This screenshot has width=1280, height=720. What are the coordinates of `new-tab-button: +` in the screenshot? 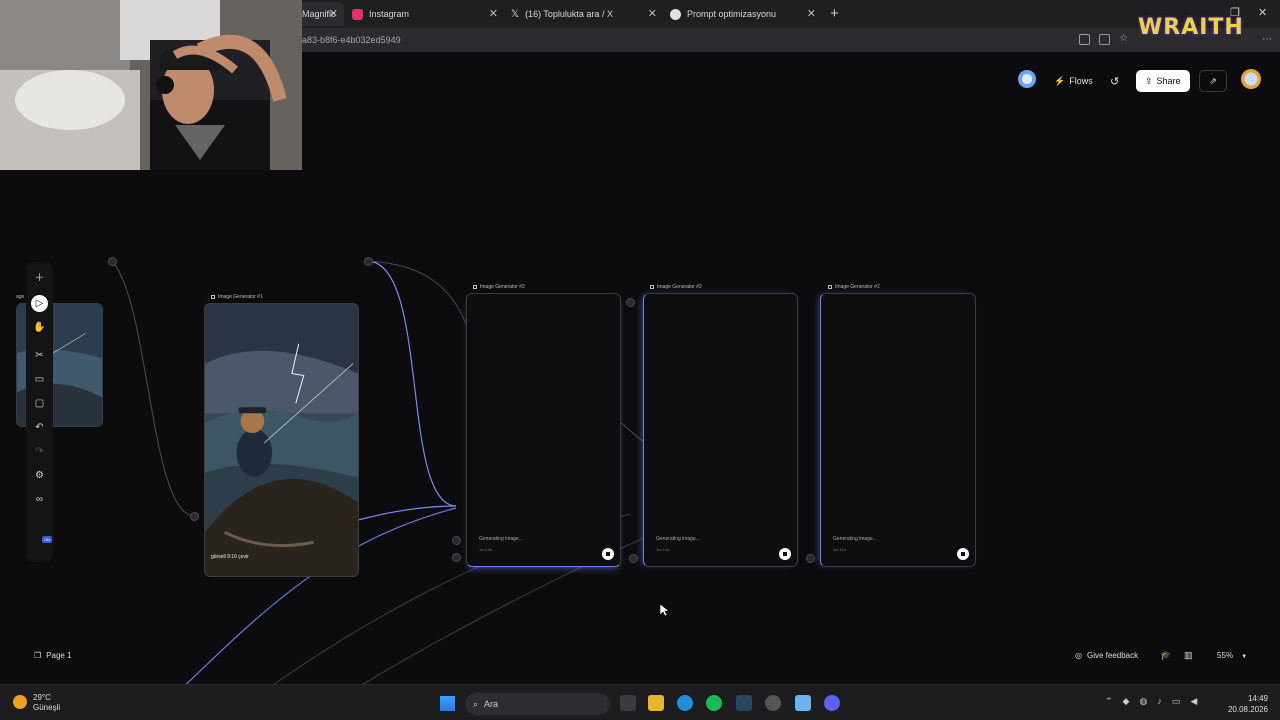 It's located at (834, 13).